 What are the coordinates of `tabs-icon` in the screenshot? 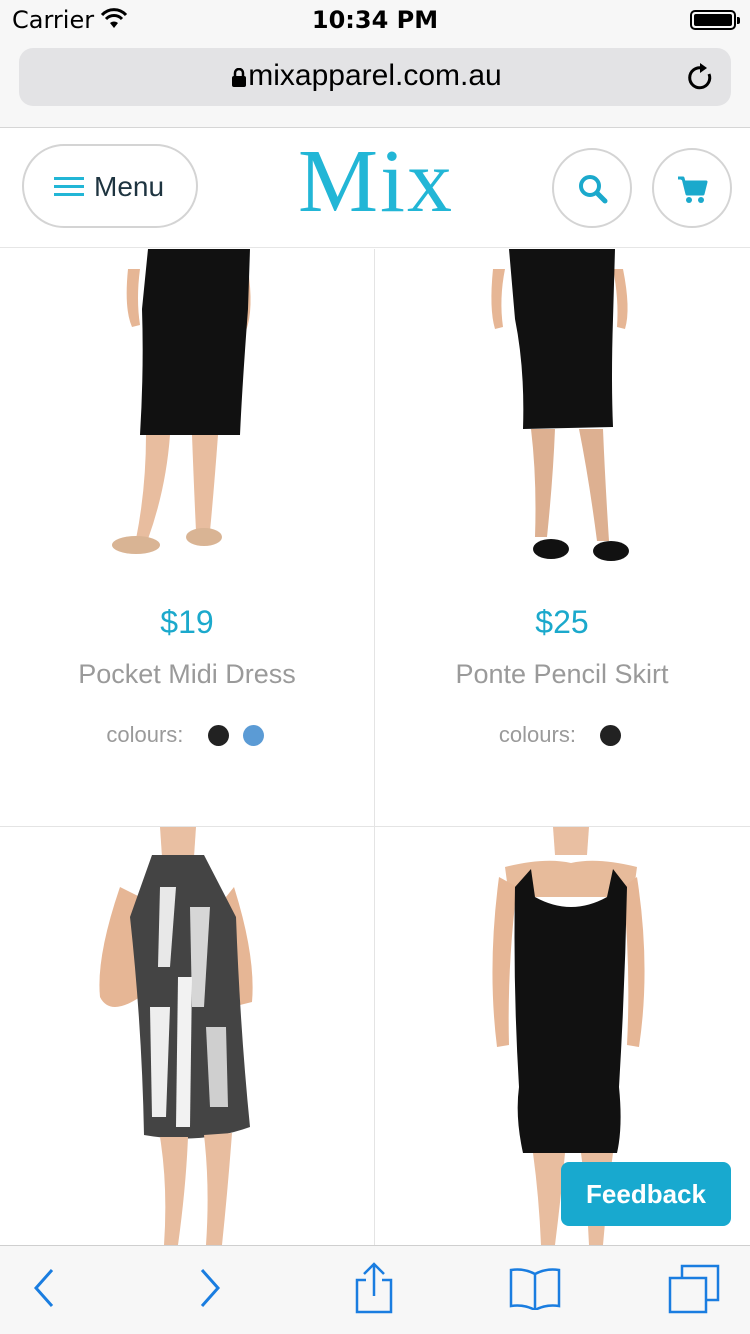 It's located at (694, 1289).